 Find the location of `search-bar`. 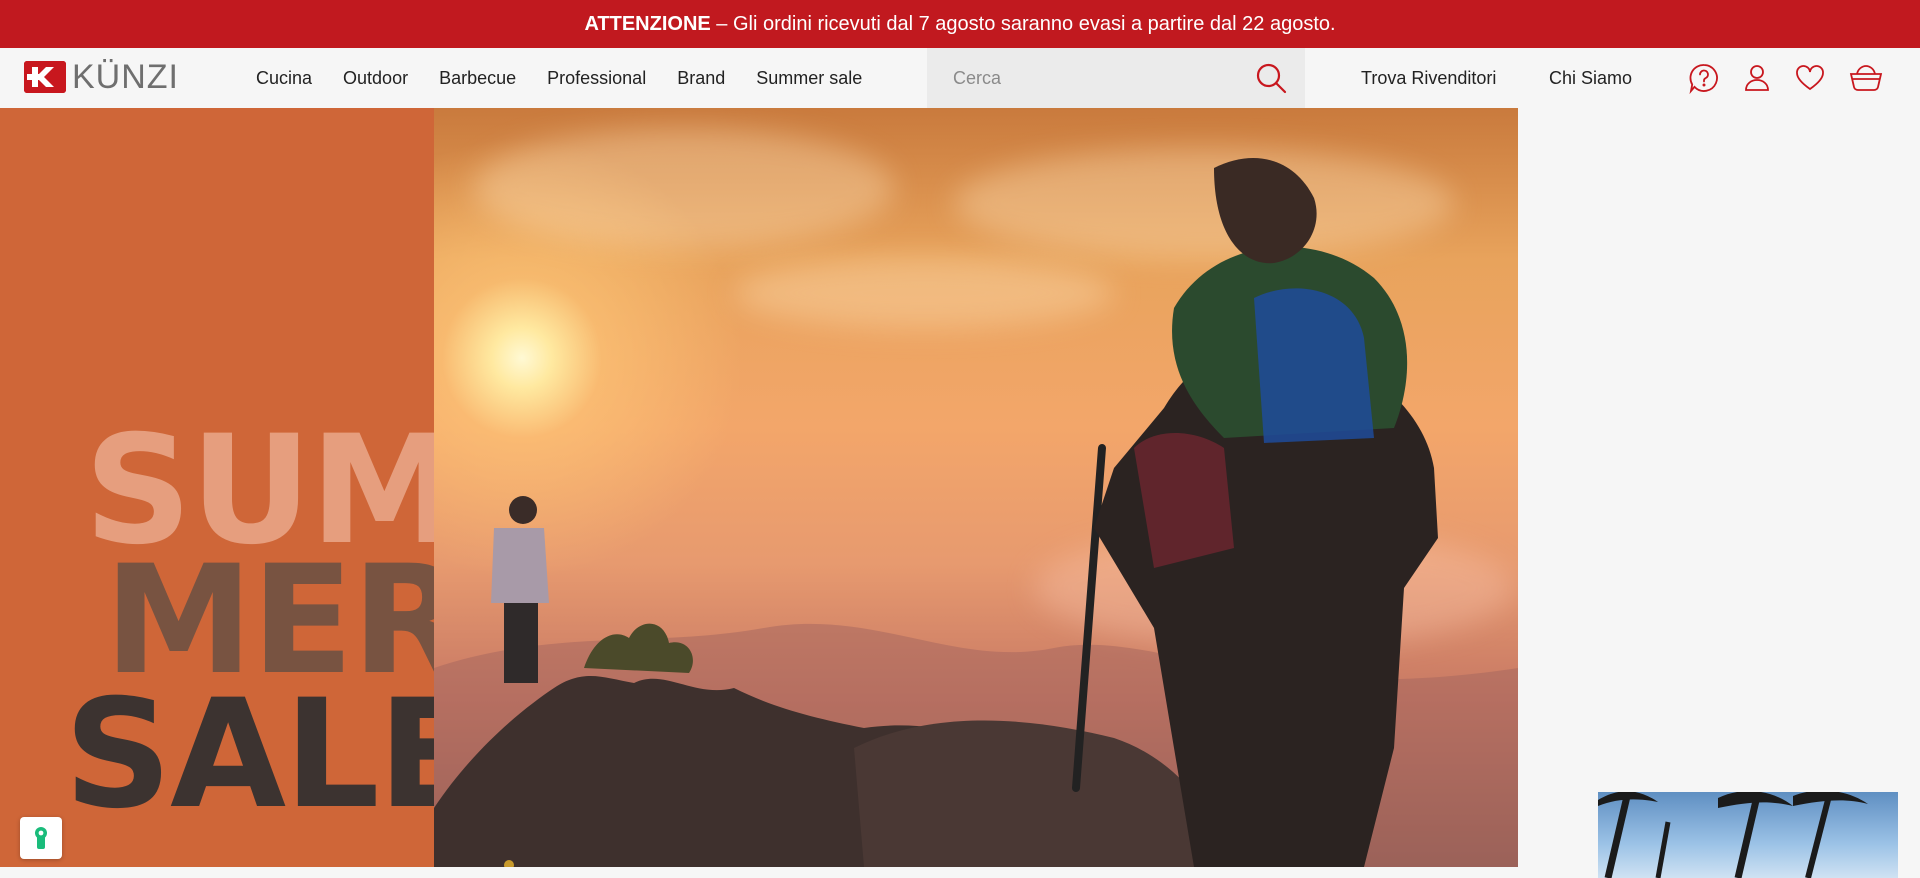

search-bar is located at coordinates (1116, 78).